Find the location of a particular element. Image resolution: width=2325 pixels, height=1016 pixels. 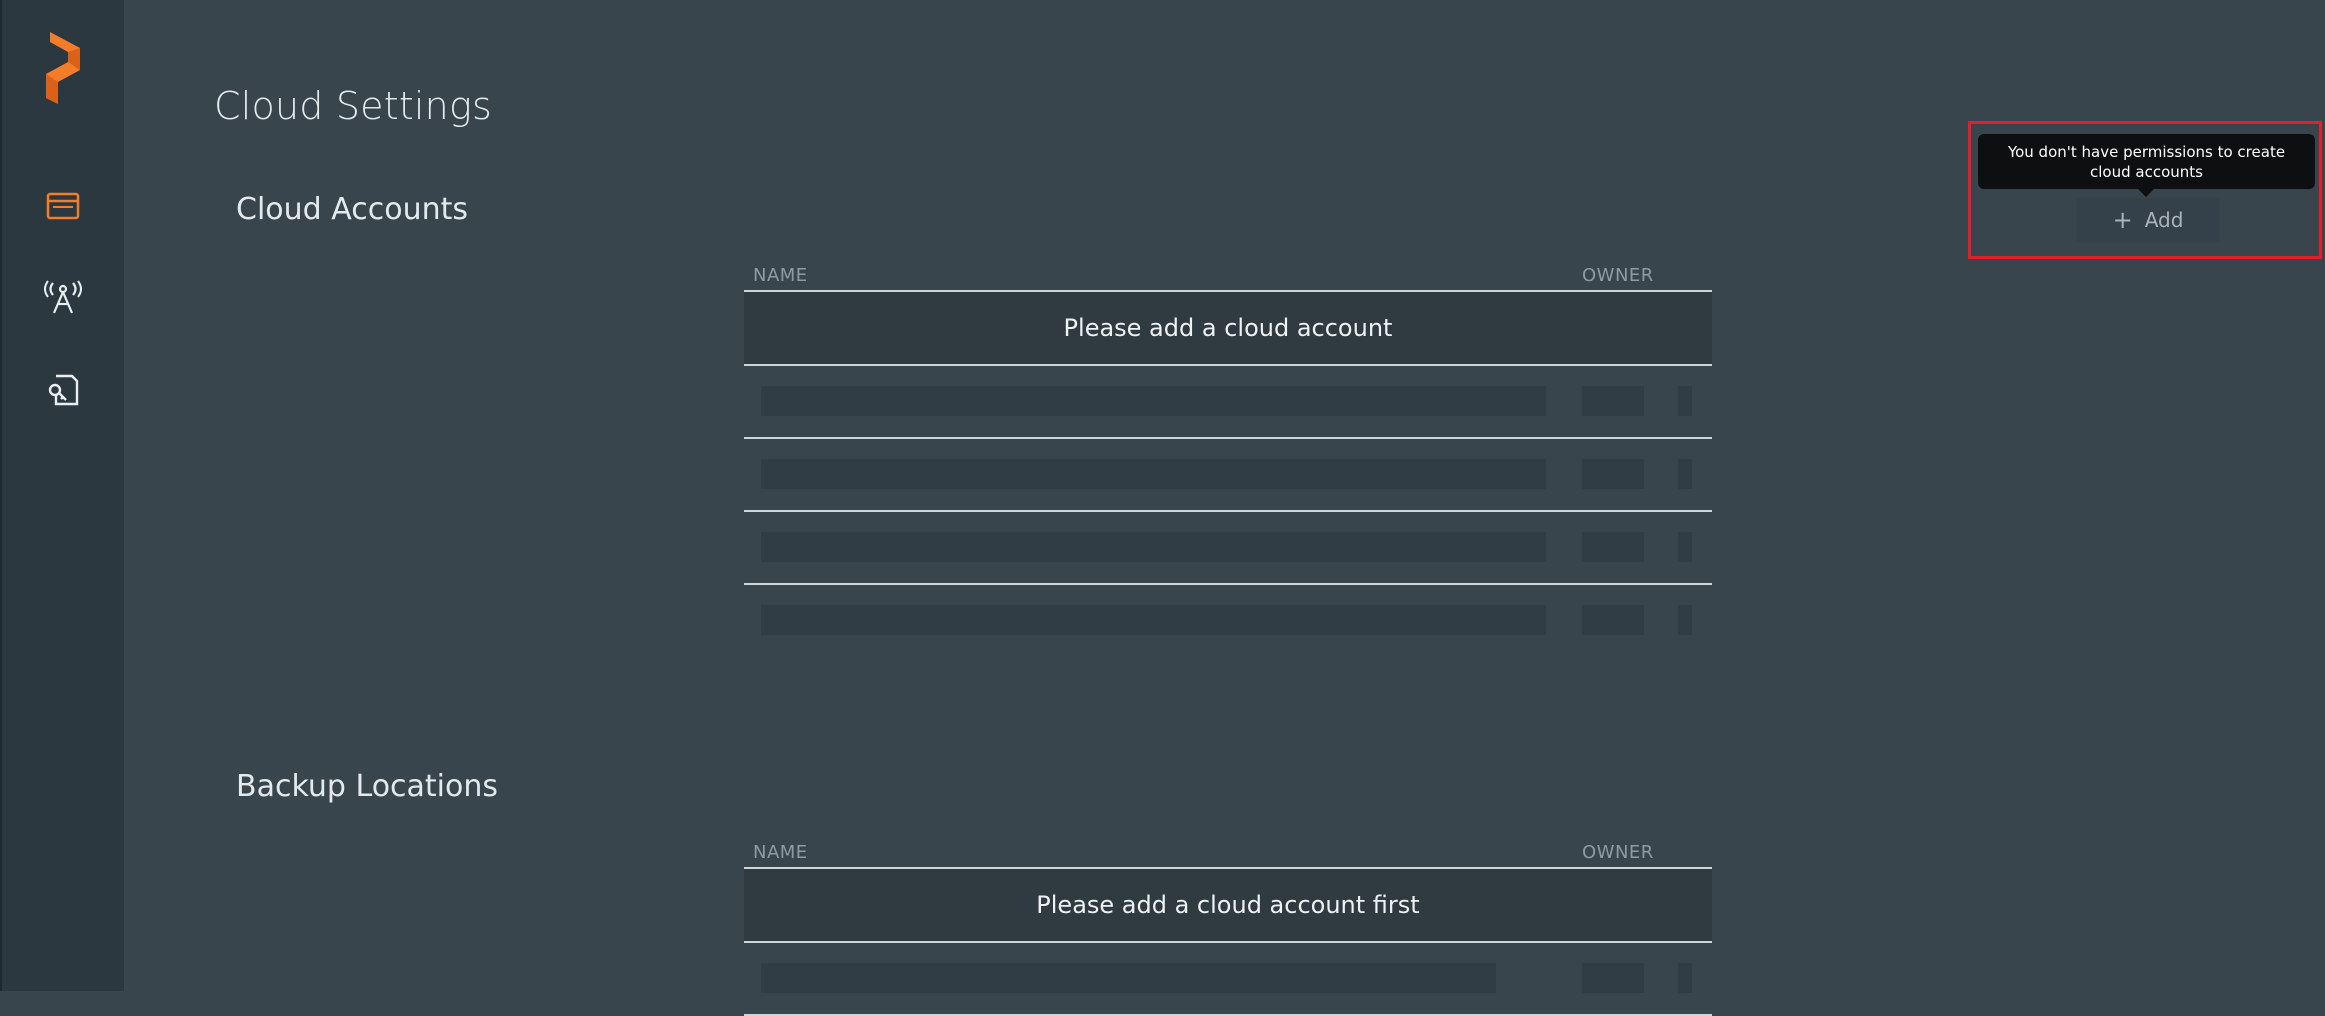

antenna-broadcast-icon is located at coordinates (63, 298).